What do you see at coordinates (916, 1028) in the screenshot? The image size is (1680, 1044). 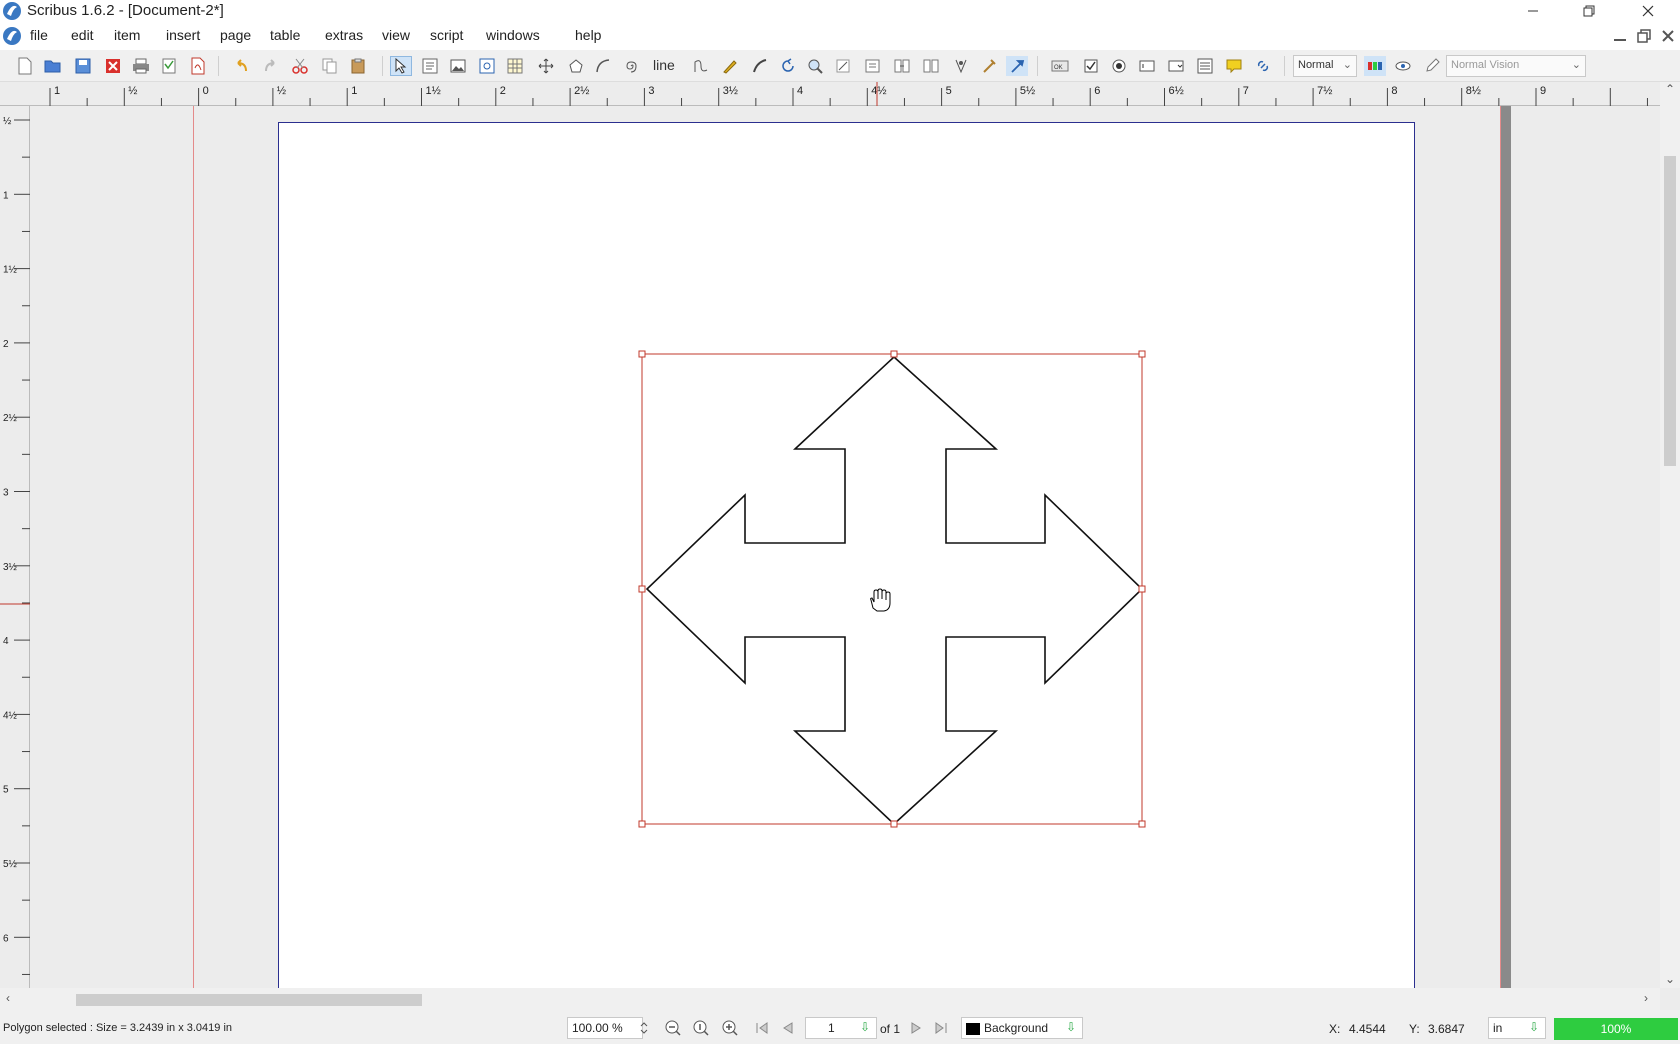 I see `next-page-button` at bounding box center [916, 1028].